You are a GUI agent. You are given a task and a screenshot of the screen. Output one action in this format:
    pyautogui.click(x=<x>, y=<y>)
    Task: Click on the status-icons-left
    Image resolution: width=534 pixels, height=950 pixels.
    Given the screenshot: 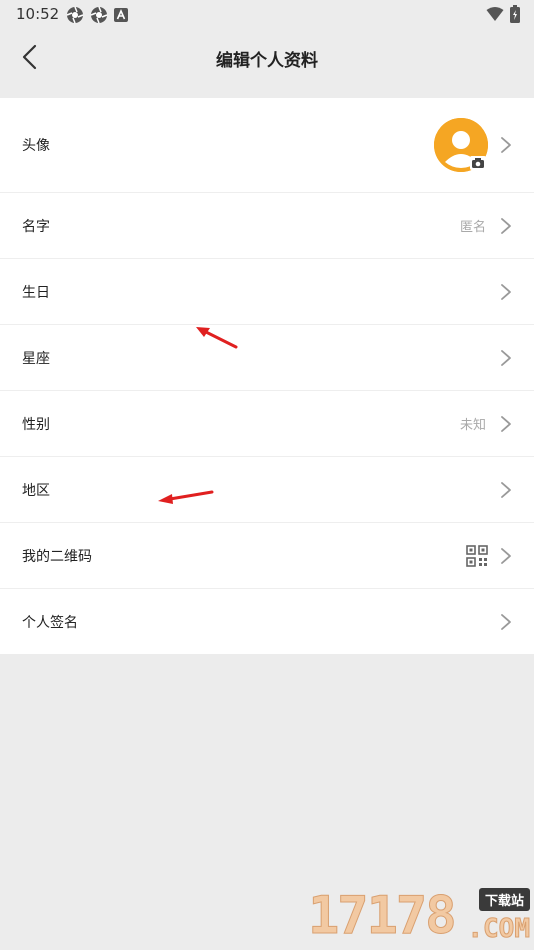 What is the action you would take?
    pyautogui.click(x=97, y=15)
    